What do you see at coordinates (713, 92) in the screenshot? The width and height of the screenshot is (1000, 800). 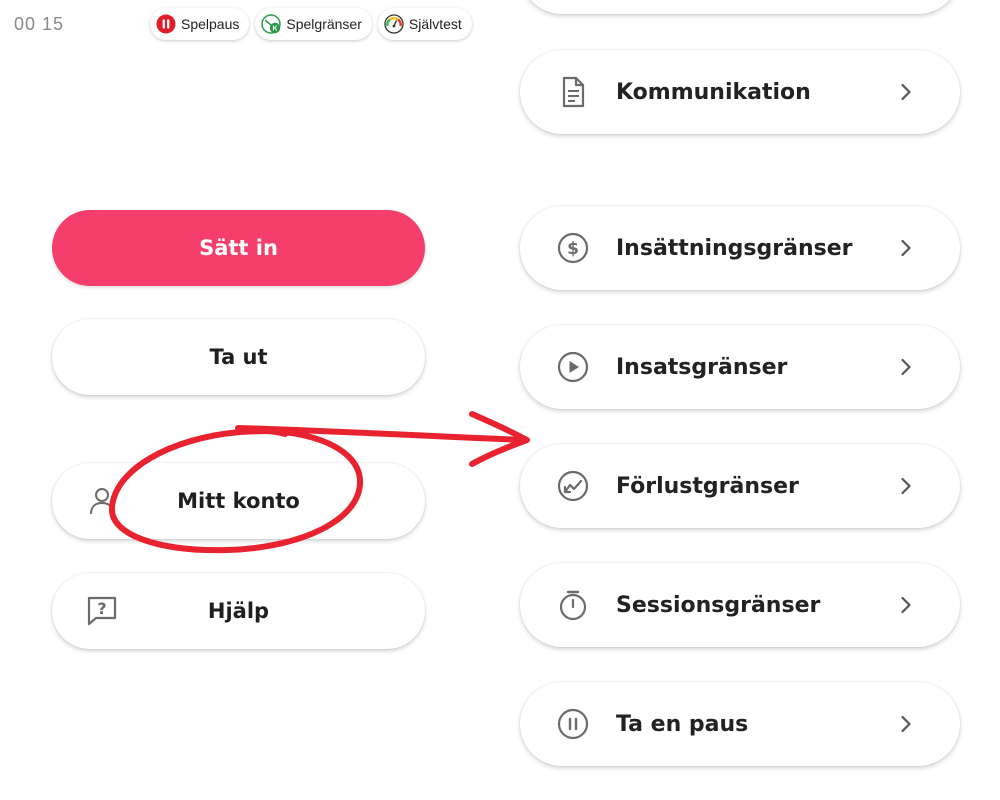 I see `menu-item-label: Kommunikation` at bounding box center [713, 92].